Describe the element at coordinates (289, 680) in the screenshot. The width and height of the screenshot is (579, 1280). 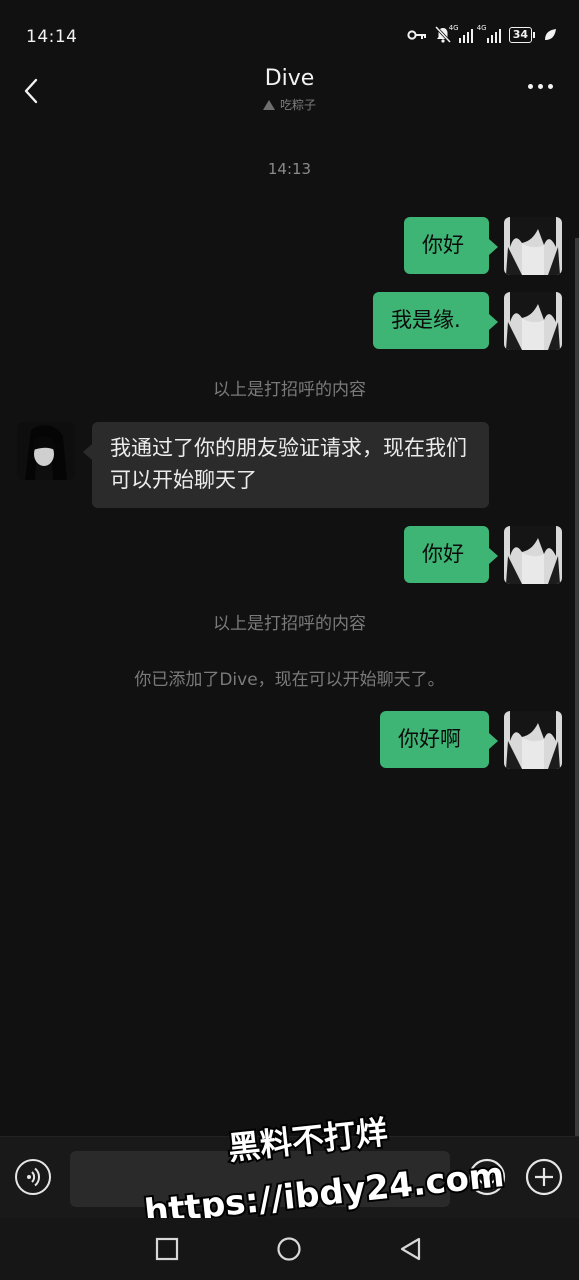
I see `system-notice: 你已添加了Dive，现在可以开始聊天了。` at that location.